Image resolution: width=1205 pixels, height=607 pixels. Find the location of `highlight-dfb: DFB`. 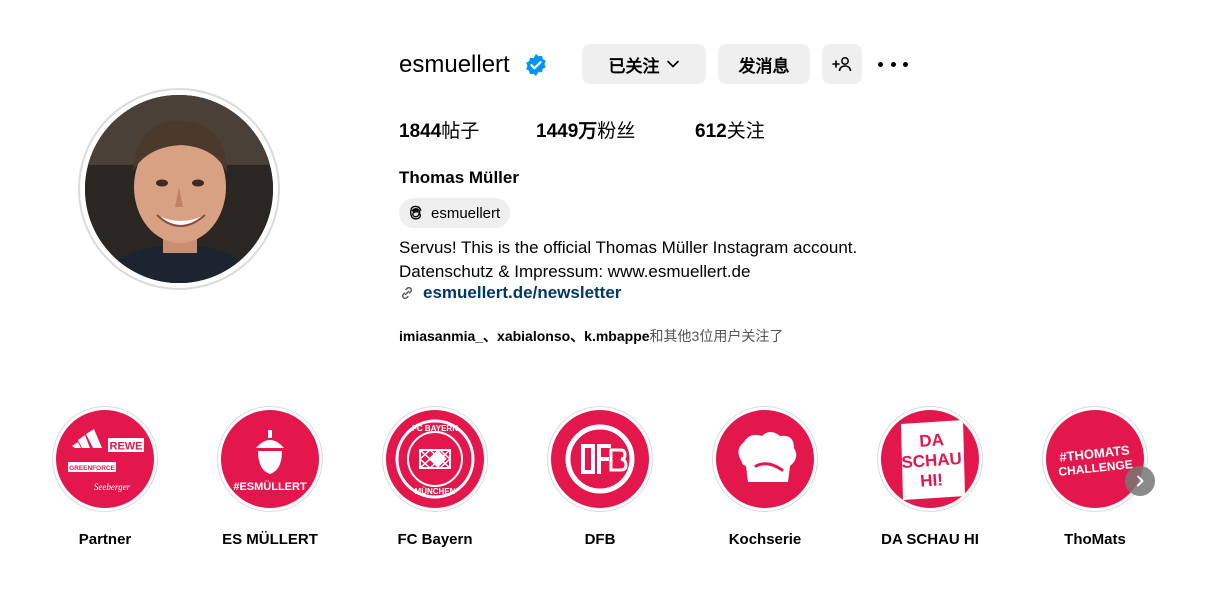

highlight-dfb: DFB is located at coordinates (600, 478).